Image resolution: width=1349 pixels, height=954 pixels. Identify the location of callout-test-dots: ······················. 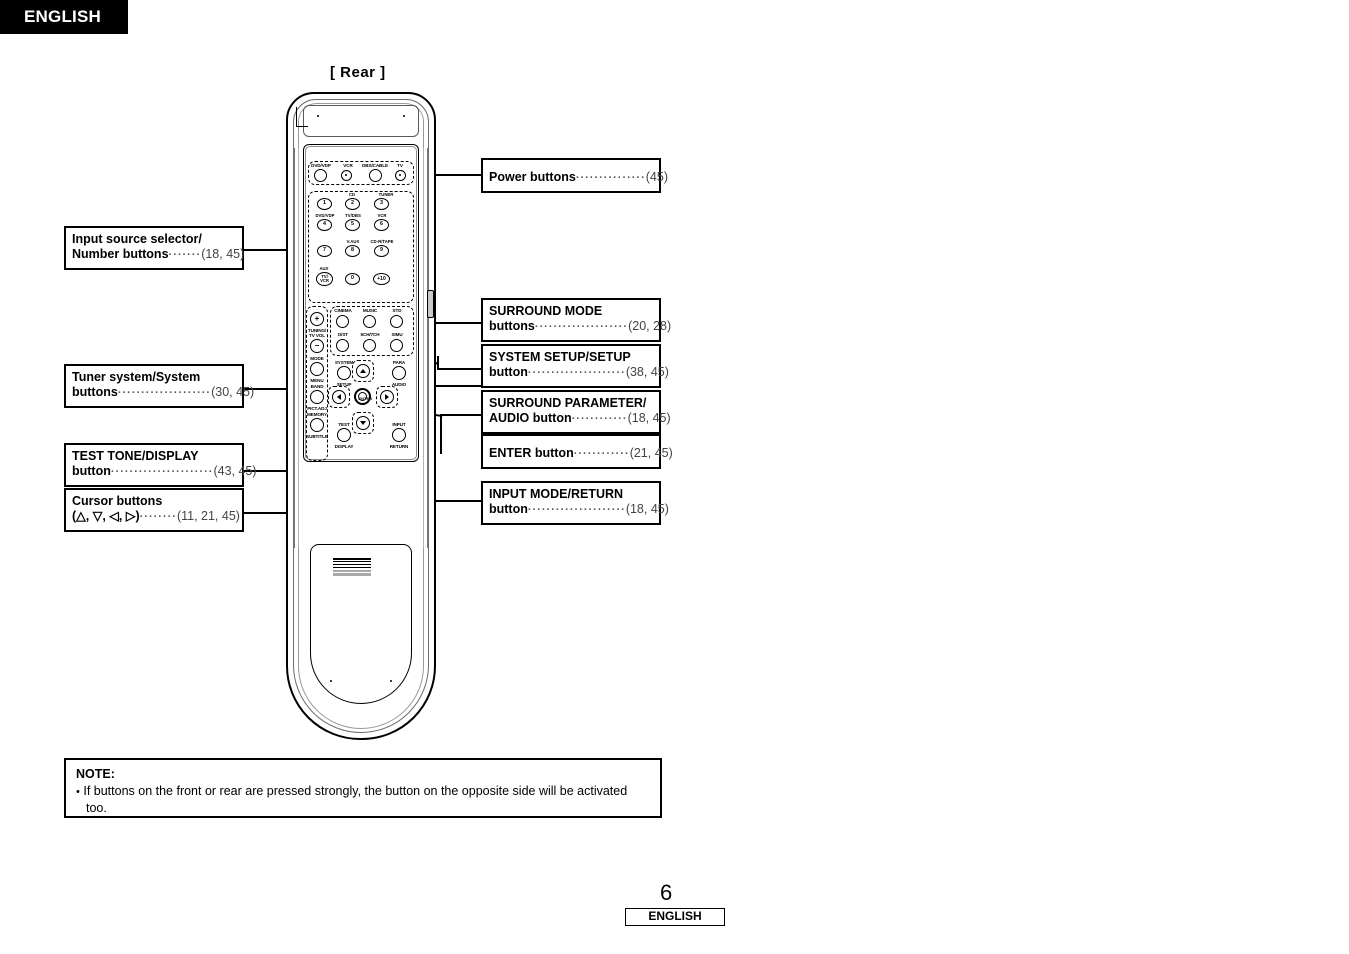
(162, 472).